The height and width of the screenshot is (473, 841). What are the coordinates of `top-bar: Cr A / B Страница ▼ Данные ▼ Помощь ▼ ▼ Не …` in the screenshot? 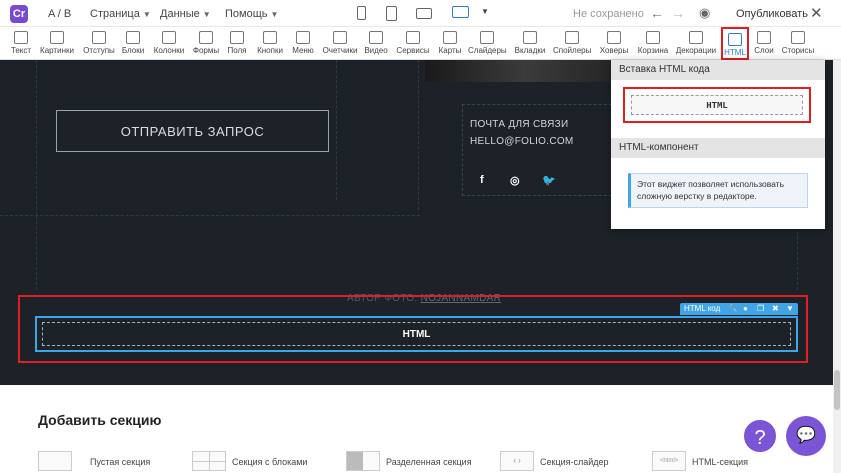 It's located at (420, 13).